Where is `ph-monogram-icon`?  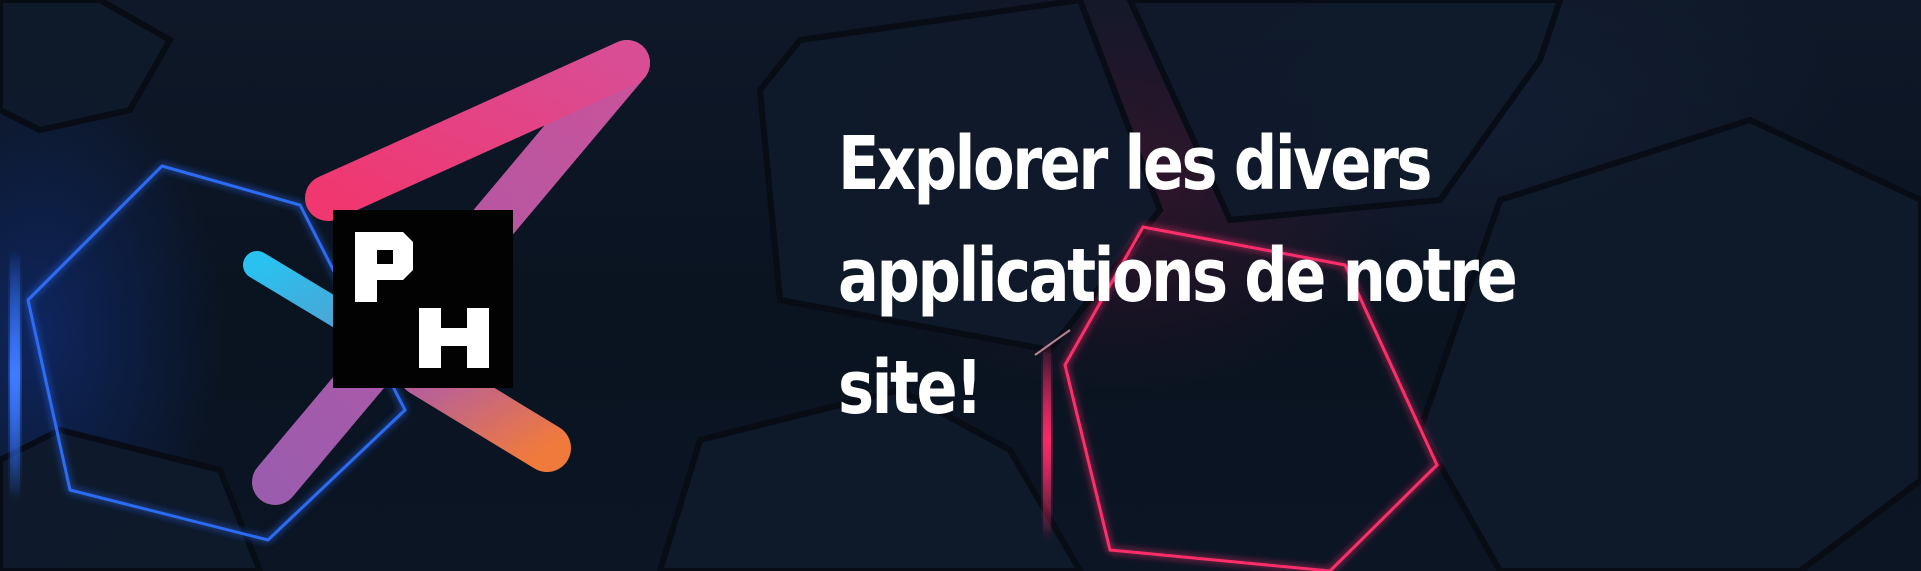
ph-monogram-icon is located at coordinates (422, 300).